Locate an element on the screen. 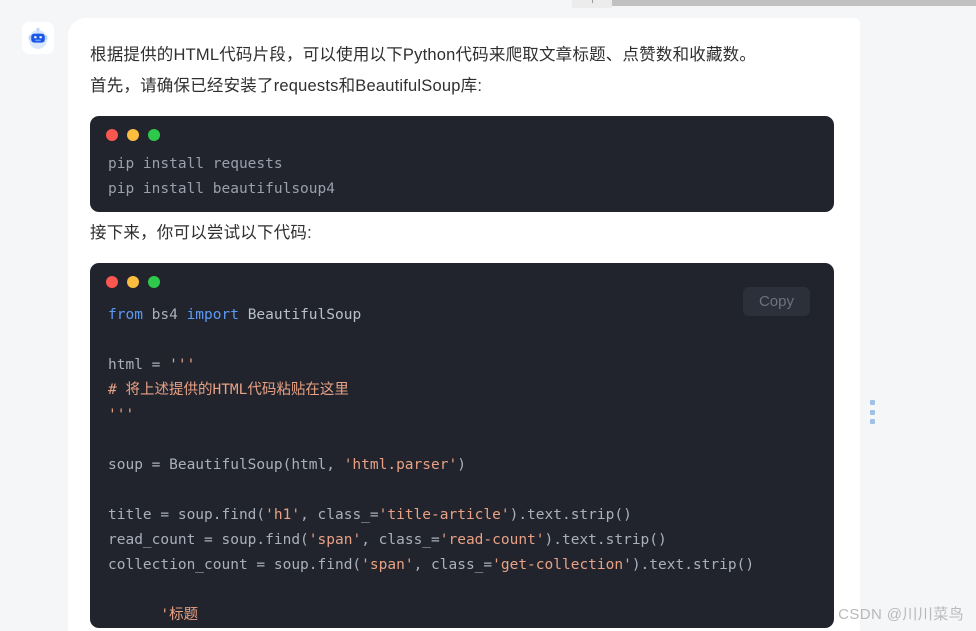 The width and height of the screenshot is (976, 631). new-tab-button is located at coordinates (592, 4).